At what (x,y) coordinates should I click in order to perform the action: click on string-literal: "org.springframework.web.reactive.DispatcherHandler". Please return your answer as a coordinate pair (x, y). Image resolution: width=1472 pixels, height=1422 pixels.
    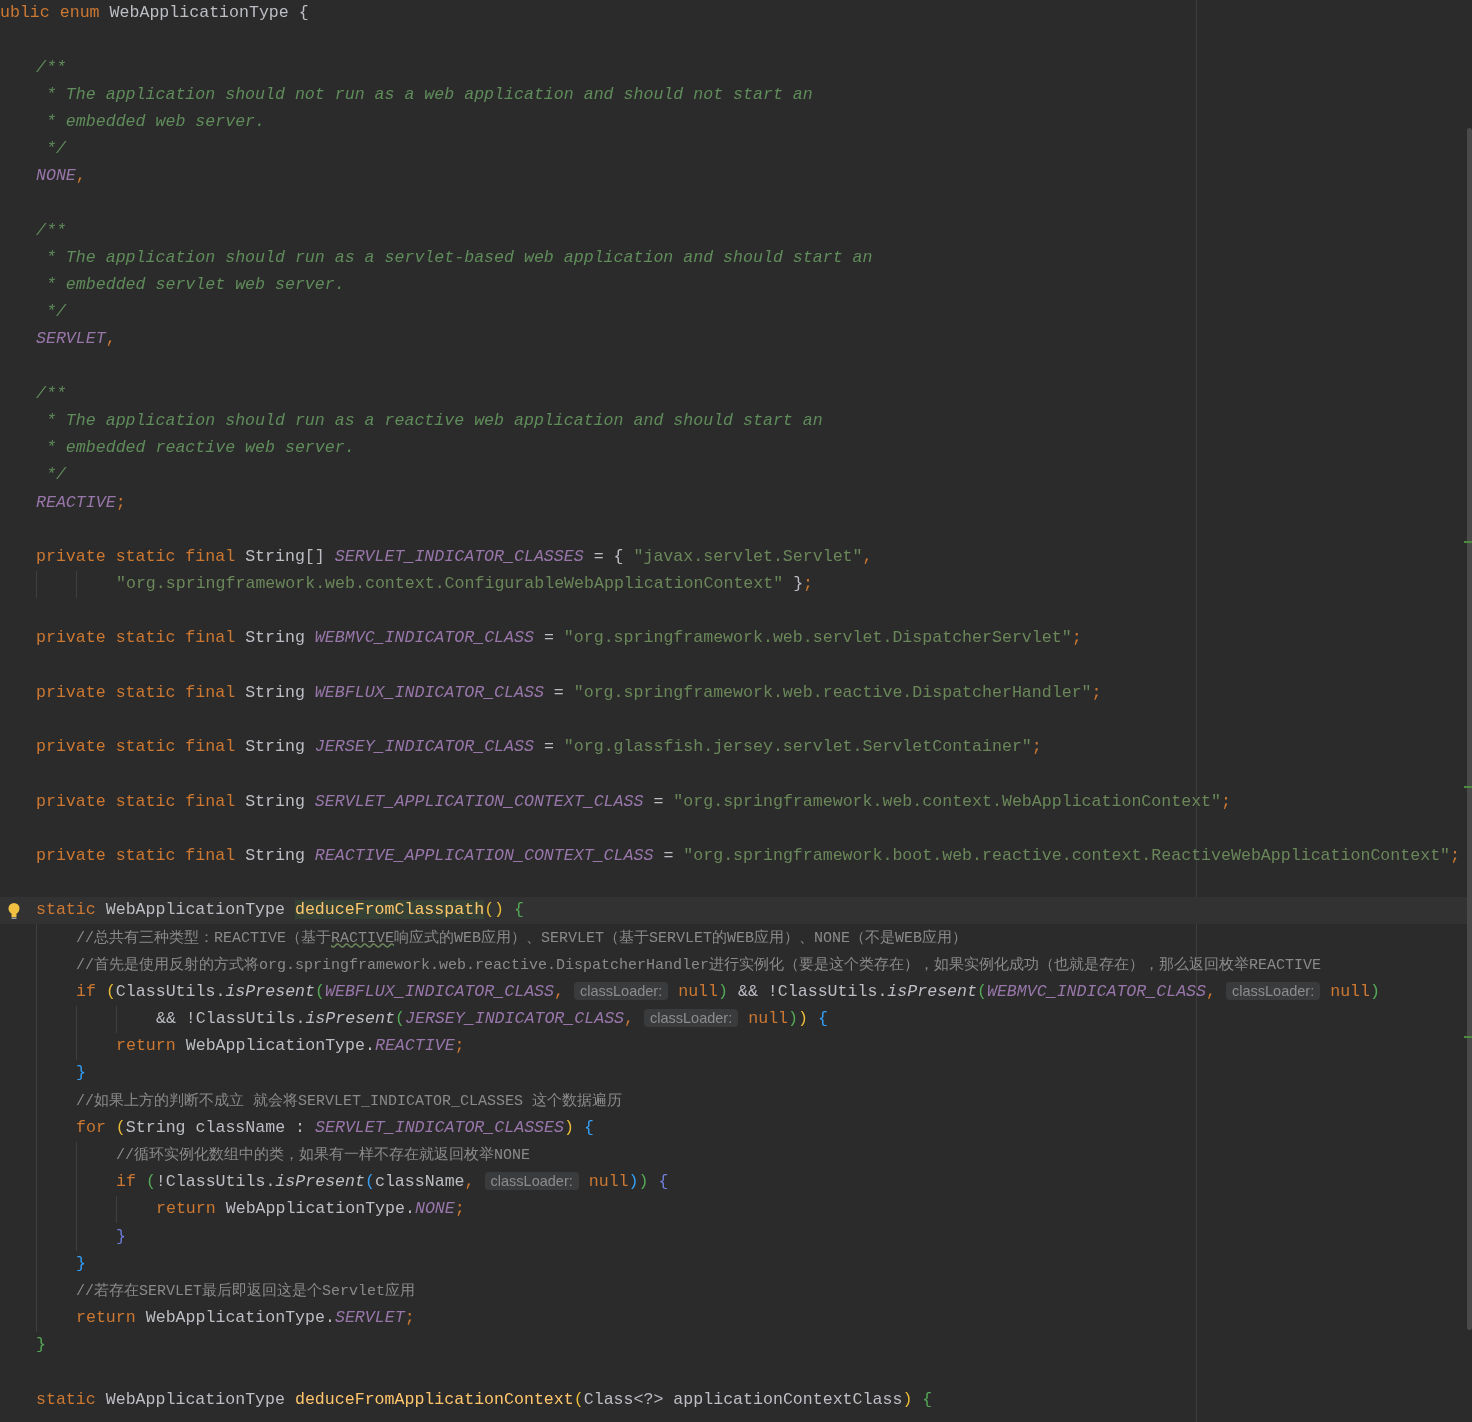
    Looking at the image, I should click on (832, 692).